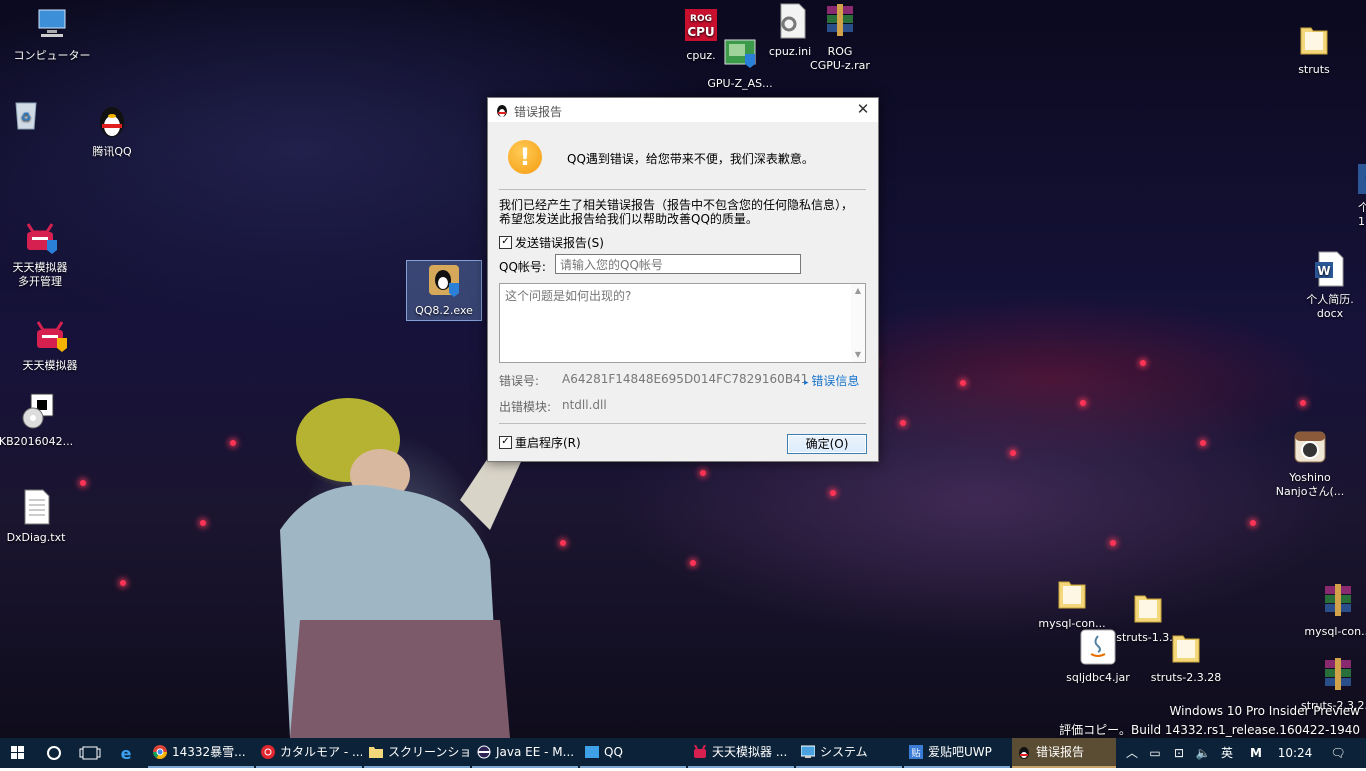 This screenshot has height=771, width=1366. Describe the element at coordinates (444, 290) in the screenshot. I see `desktop-icon-qq-exe: QQ8.2.exe` at that location.